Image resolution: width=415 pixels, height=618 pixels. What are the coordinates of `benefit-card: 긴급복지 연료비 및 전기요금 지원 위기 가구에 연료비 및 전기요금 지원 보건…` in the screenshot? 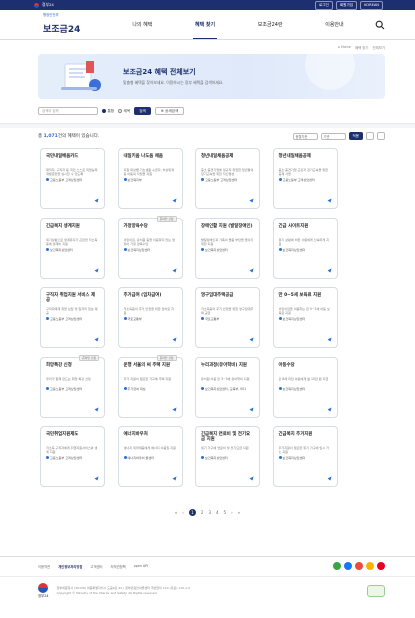 It's located at (227, 456).